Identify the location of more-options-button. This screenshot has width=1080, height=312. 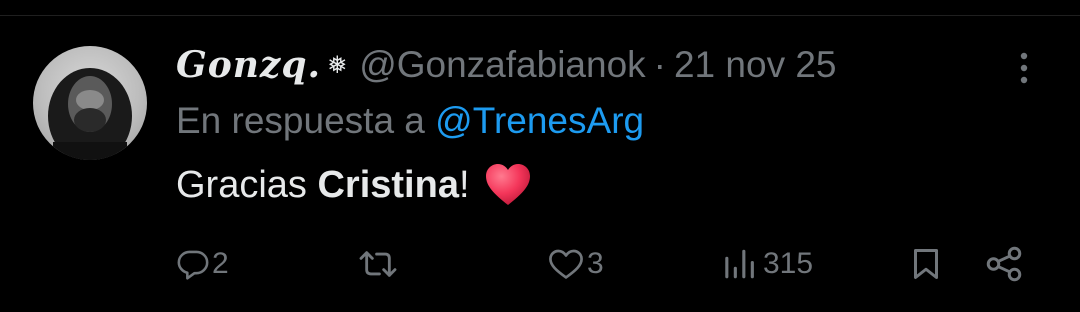
(1024, 68).